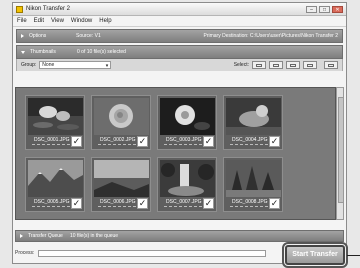 The width and height of the screenshot is (360, 268). I want to click on options-label: Options, so click(38, 36).